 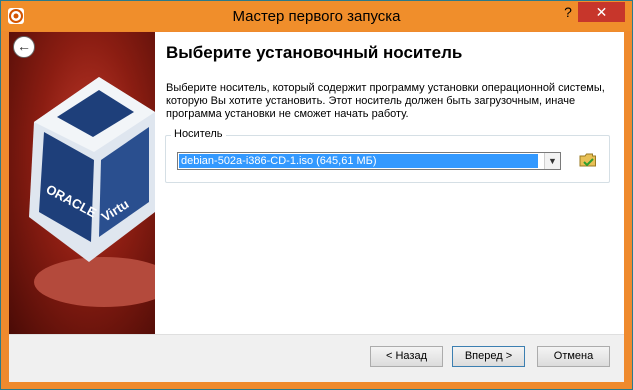 I want to click on choose-file-folder-button, so click(x=588, y=160).